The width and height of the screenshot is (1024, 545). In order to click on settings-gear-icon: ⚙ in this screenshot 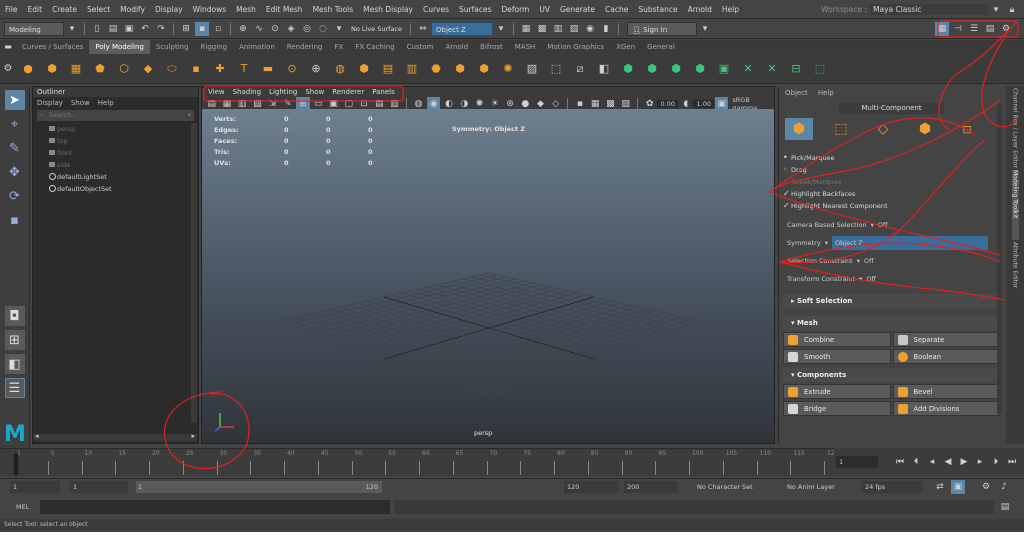, I will do `click(1006, 29)`.